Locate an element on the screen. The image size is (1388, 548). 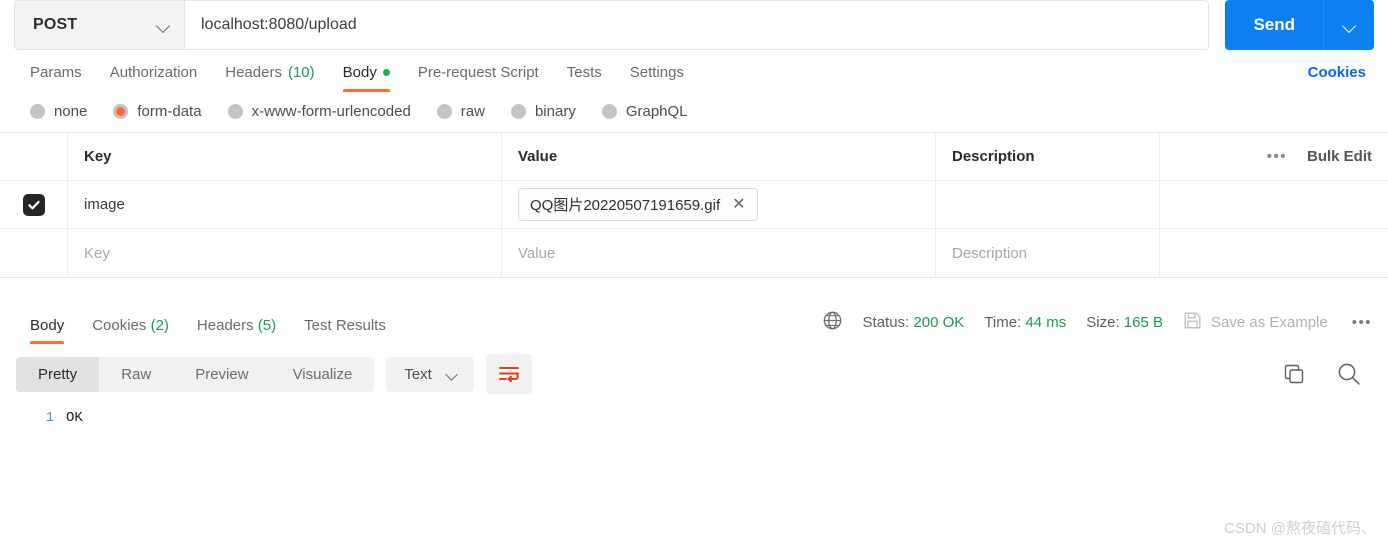
line-number: 1 is located at coordinates (49, 418).